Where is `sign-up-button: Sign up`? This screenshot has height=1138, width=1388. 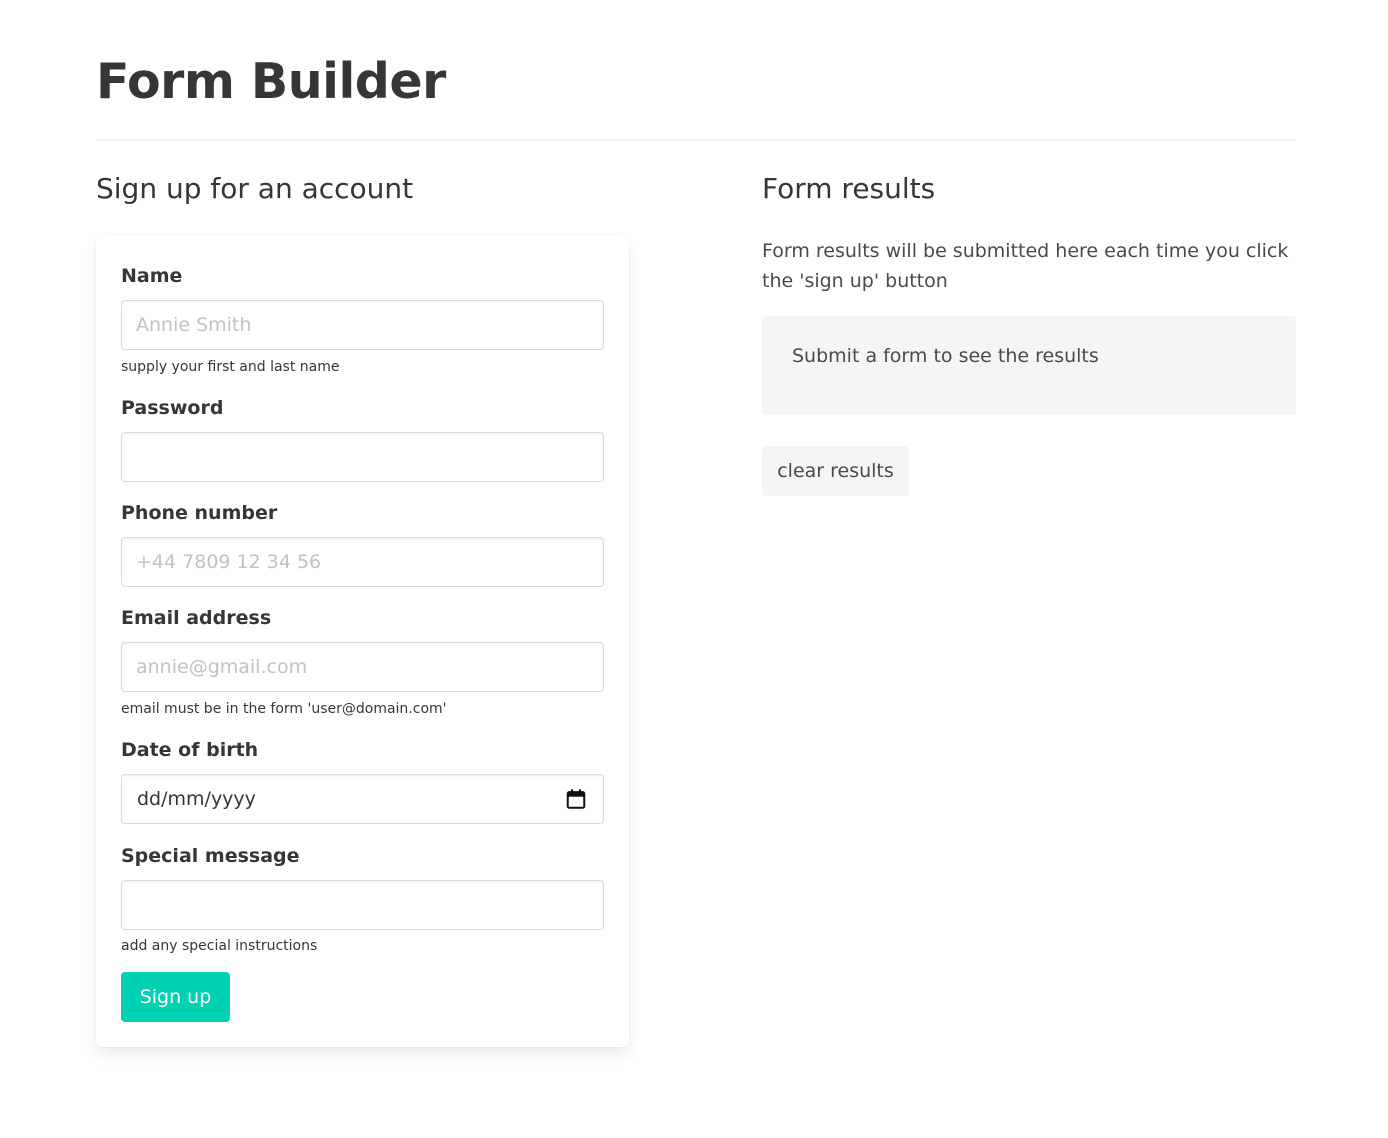 sign-up-button: Sign up is located at coordinates (175, 997).